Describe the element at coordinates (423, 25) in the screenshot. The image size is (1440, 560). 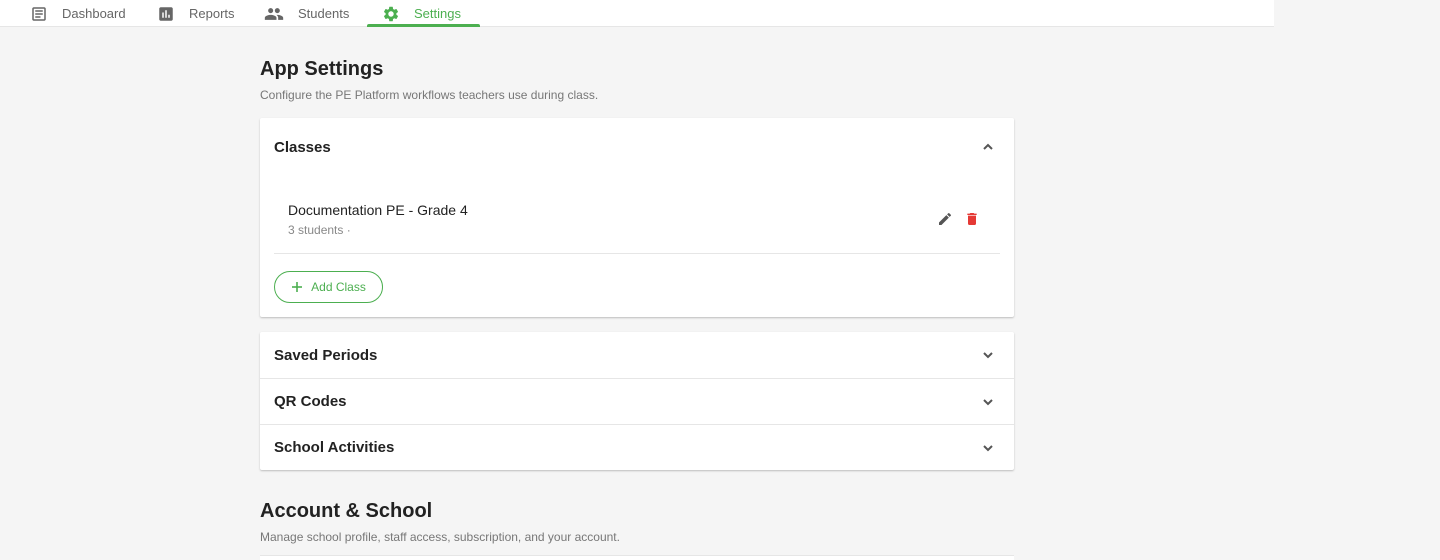
I see `active-tab-indicator` at that location.